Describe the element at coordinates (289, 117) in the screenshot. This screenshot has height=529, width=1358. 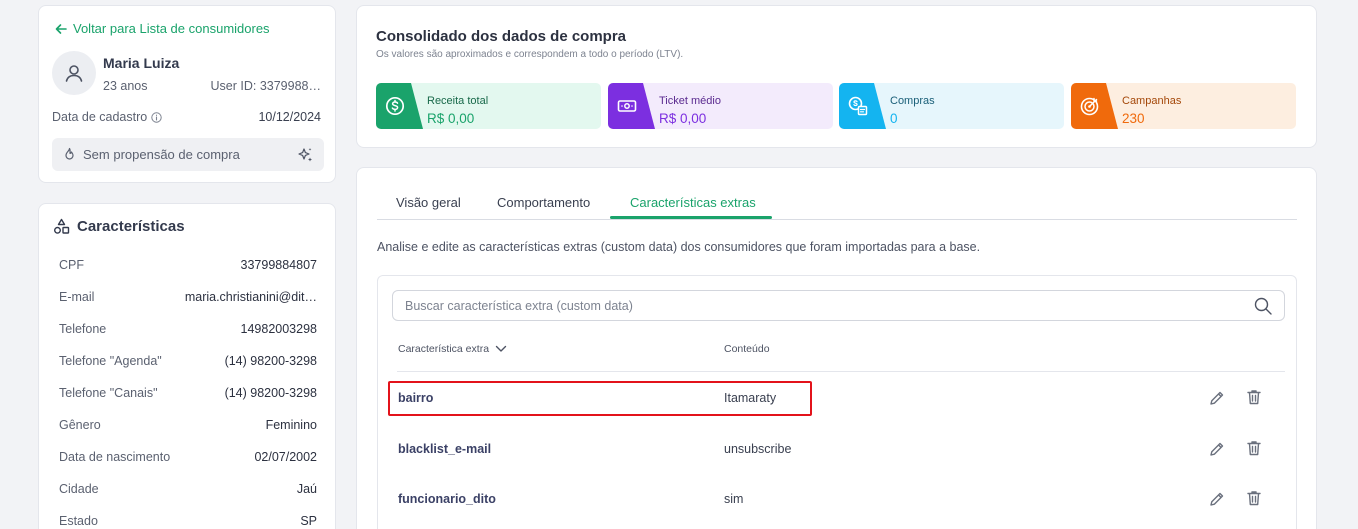
I see `registration-date-value: 10/12/2024` at that location.